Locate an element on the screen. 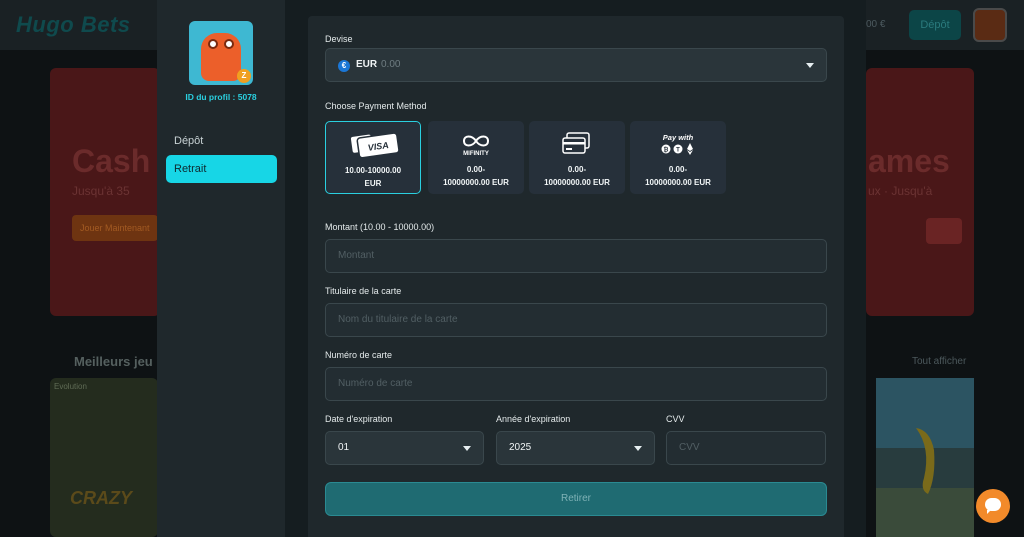 This screenshot has height=537, width=1024. sidebar-item-retrait: Retrait is located at coordinates (221, 169).